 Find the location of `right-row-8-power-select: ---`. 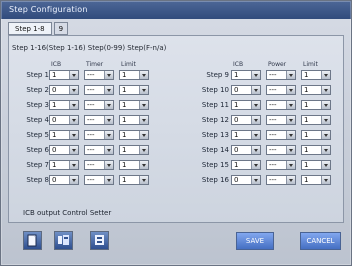

right-row-8-power-select: --- is located at coordinates (281, 180).